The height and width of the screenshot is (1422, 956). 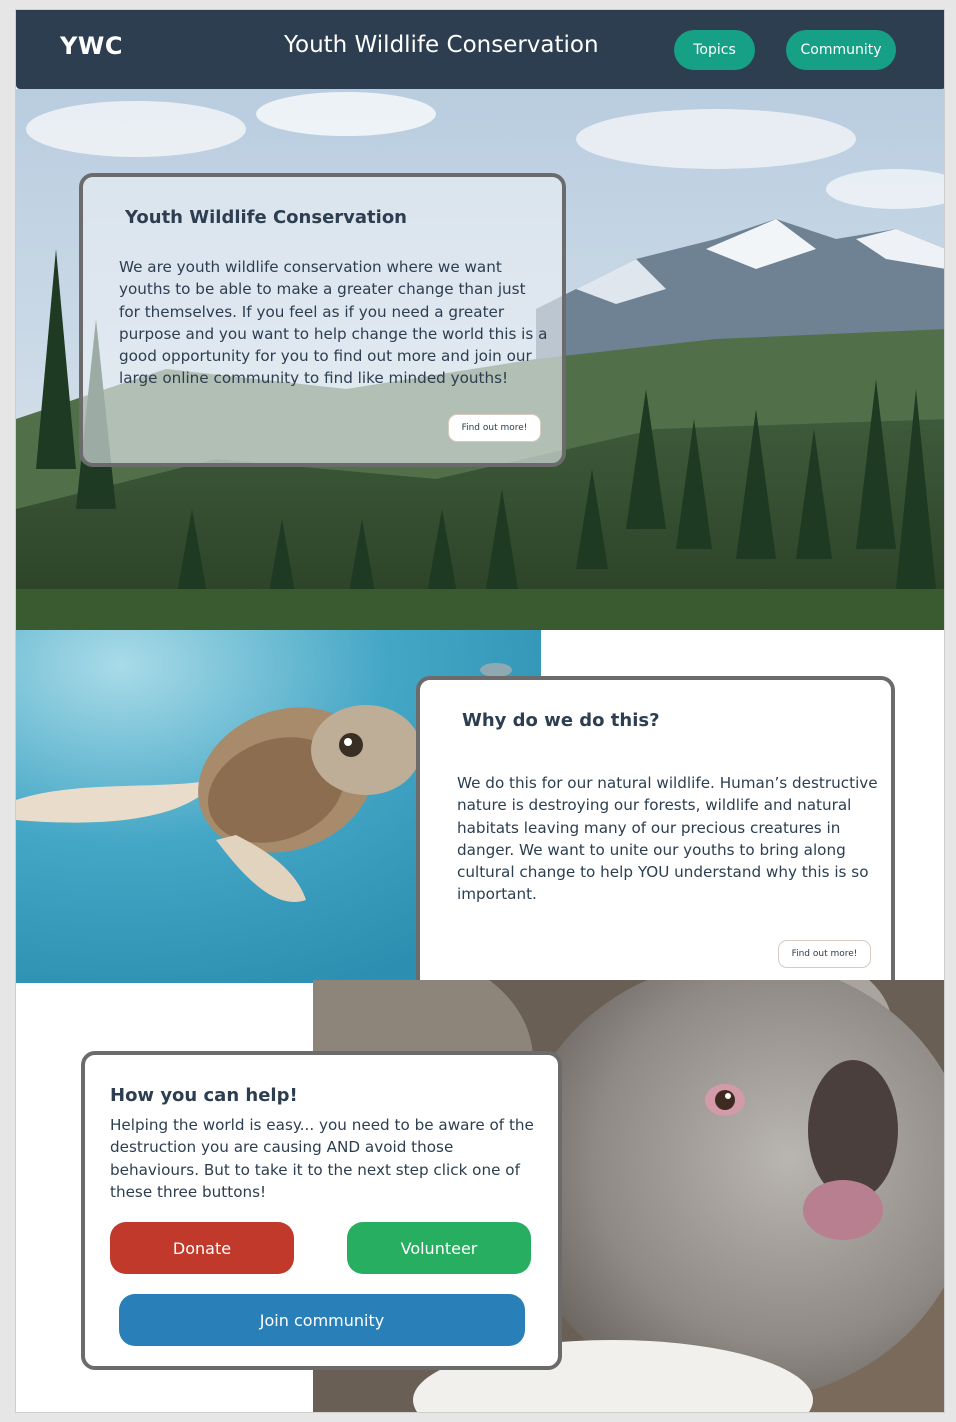 What do you see at coordinates (714, 50) in the screenshot?
I see `nav-topics-button: Topics` at bounding box center [714, 50].